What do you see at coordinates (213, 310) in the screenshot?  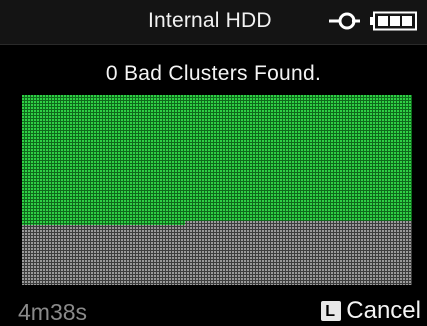 I see `footer-bar: 4m38s L Cancel` at bounding box center [213, 310].